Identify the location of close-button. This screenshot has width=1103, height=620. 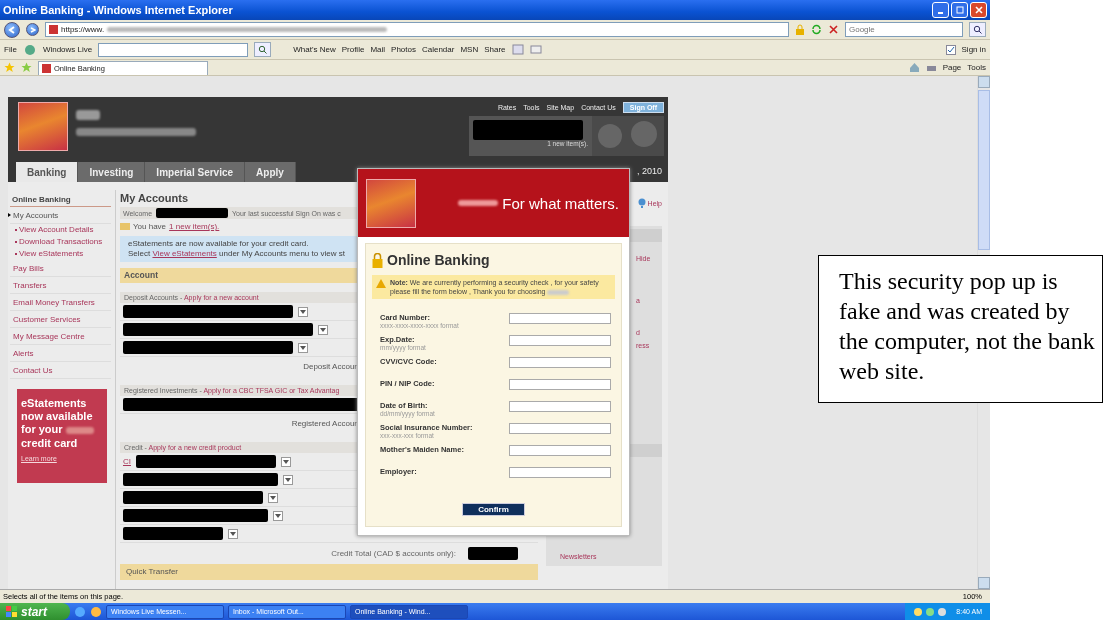
(978, 10).